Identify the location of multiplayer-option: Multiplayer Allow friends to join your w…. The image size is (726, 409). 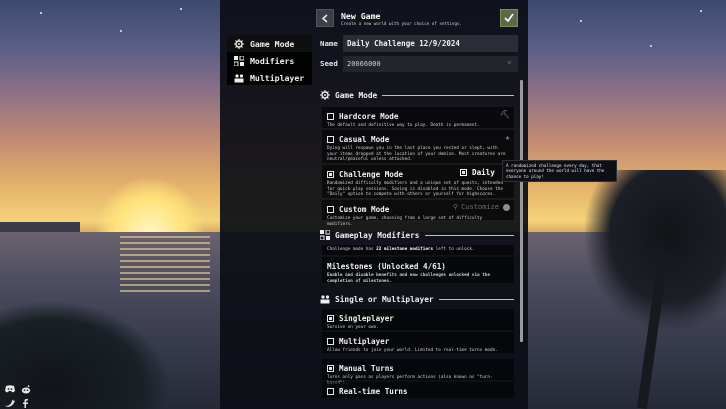
(418, 342).